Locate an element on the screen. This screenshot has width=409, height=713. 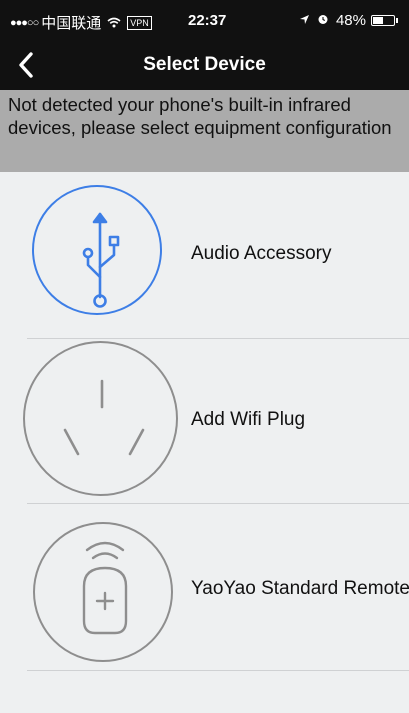
audio-accessory-icon-circle is located at coordinates (97, 250).